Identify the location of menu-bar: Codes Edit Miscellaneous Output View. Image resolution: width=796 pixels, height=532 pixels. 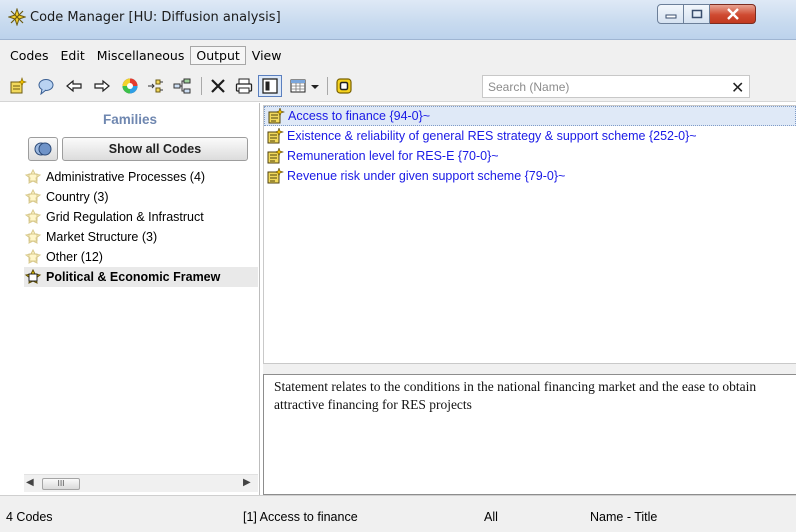
(398, 55).